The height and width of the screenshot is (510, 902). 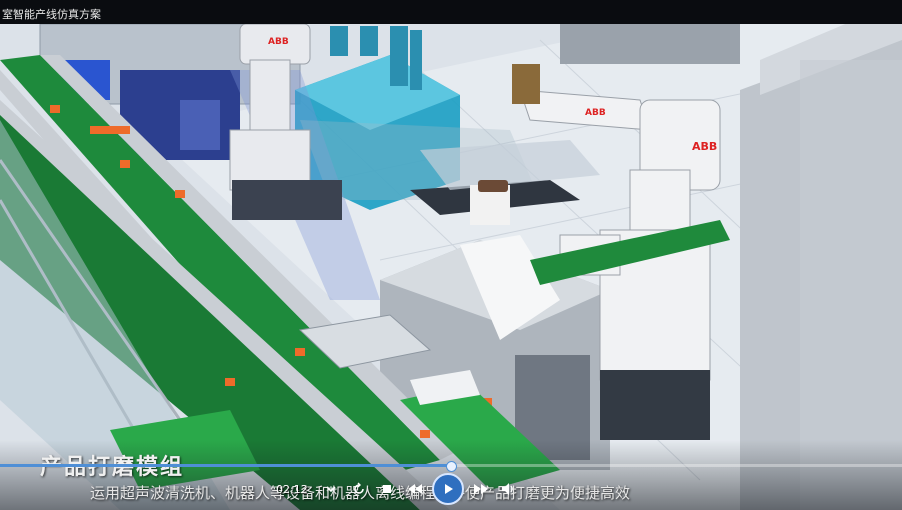 What do you see at coordinates (481, 489) in the screenshot?
I see `fast-forward-icon` at bounding box center [481, 489].